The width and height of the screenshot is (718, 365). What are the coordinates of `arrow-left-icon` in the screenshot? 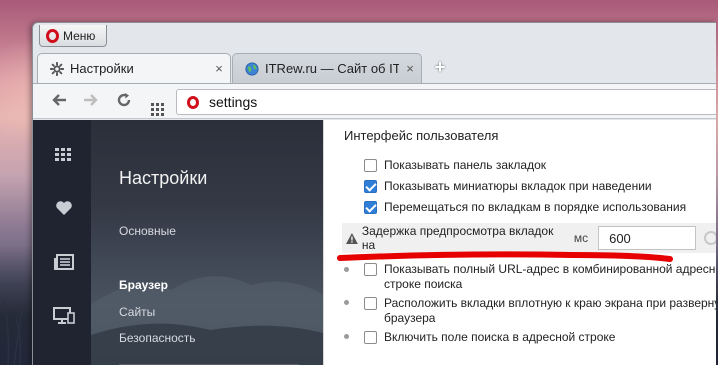 It's located at (59, 100).